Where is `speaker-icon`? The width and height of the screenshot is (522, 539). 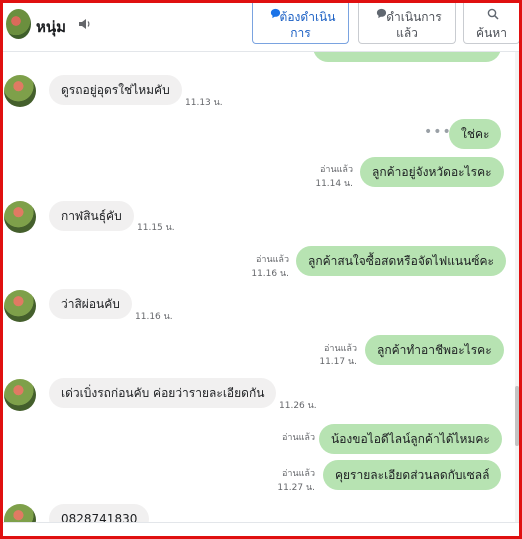
speaker-icon is located at coordinates (85, 24).